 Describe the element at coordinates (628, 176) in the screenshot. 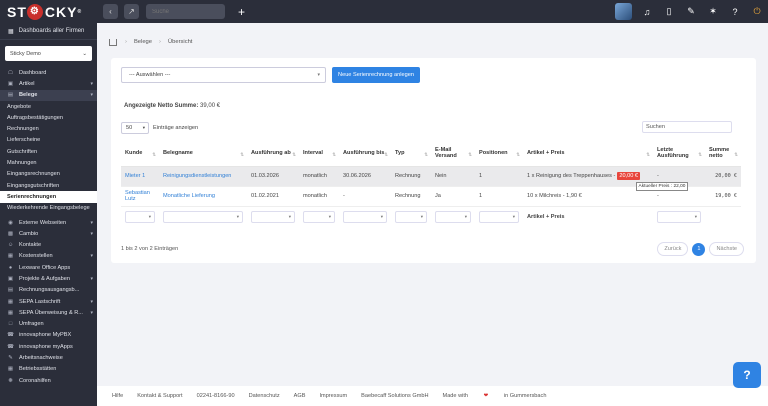

I see `price-badge: 20,00 €` at that location.